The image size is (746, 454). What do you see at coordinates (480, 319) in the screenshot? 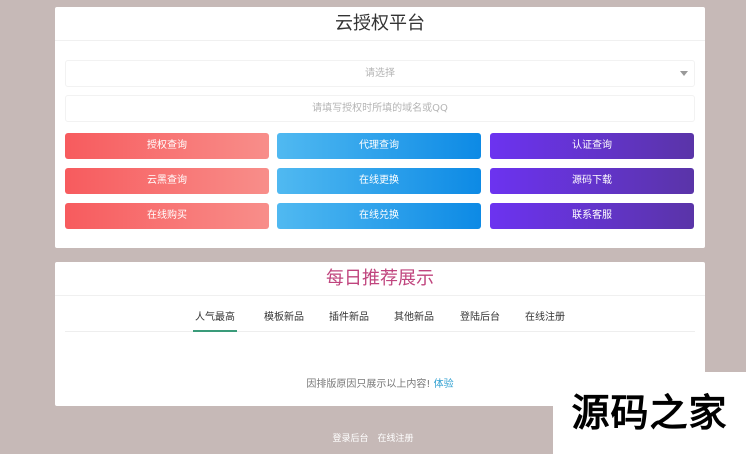
I see `tab-login-admin: 登陆后台` at bounding box center [480, 319].